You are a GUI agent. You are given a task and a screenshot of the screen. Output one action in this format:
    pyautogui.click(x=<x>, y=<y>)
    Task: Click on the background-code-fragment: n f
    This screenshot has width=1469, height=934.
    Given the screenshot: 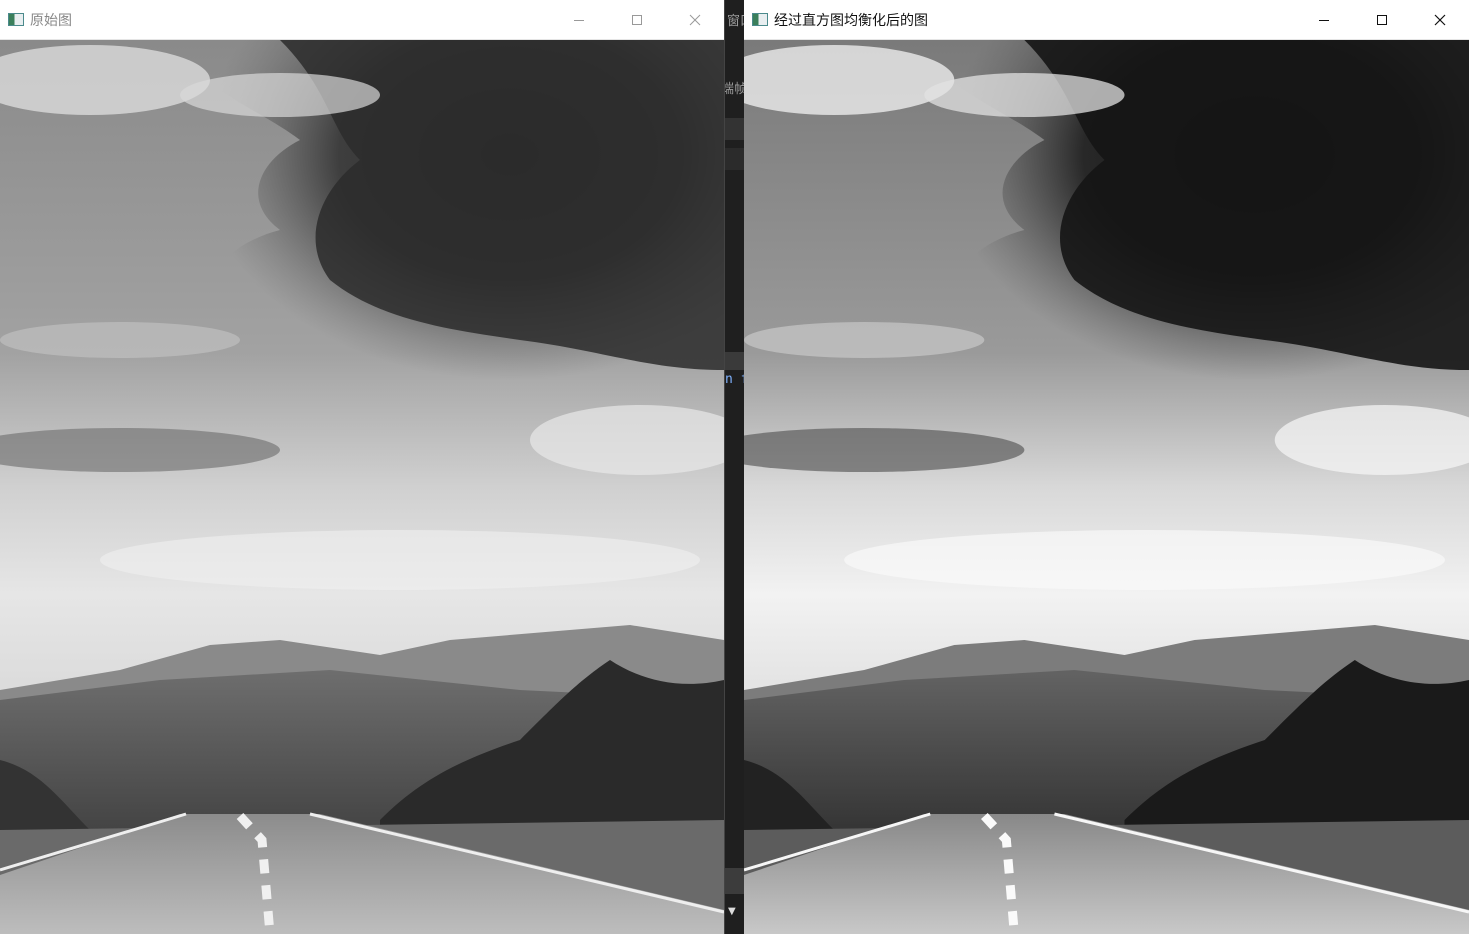 What is the action you would take?
    pyautogui.click(x=735, y=379)
    